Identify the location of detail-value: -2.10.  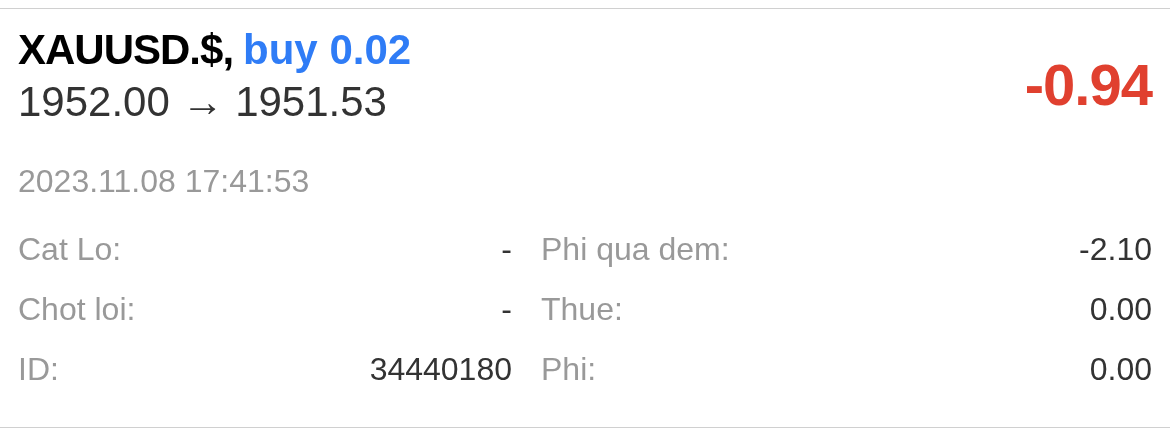
(1115, 249).